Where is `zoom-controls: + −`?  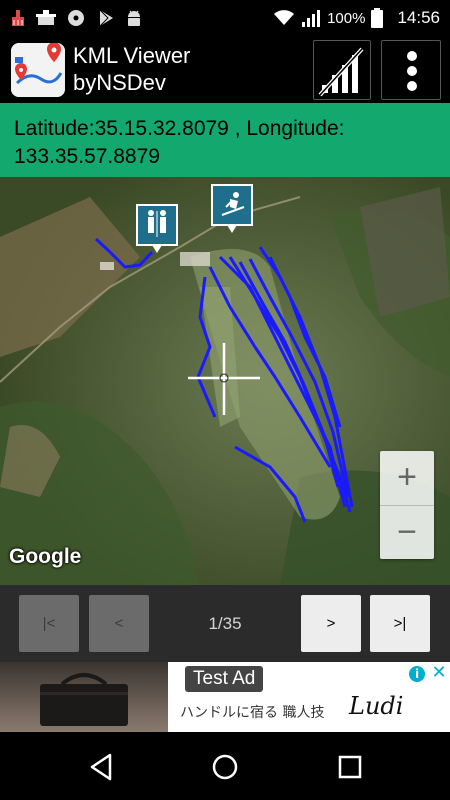
zoom-controls: + − is located at coordinates (407, 505).